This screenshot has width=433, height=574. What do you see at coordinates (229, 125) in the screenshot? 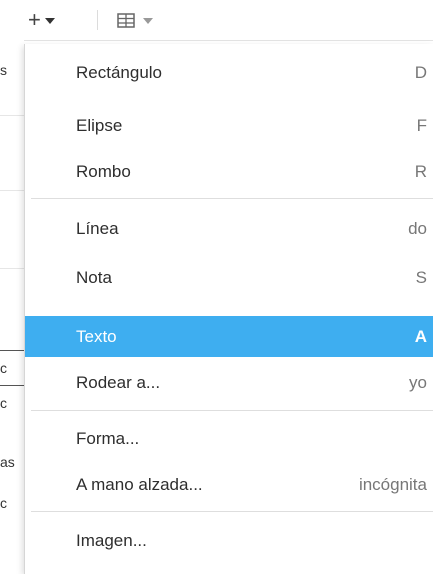
I see `menu-item-ellipse: Elipse F` at bounding box center [229, 125].